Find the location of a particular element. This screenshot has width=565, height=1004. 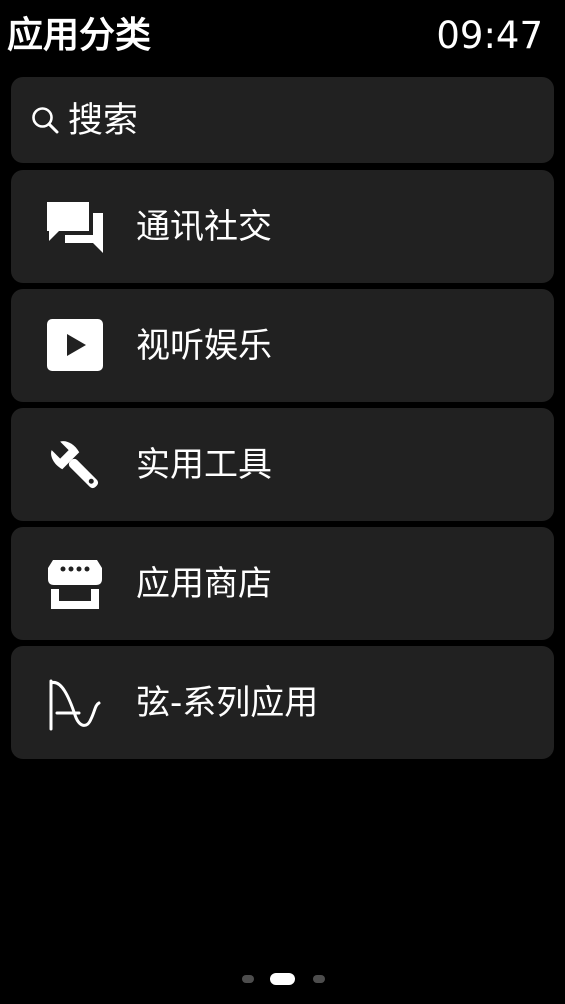

wrench-icon is located at coordinates (75, 465).